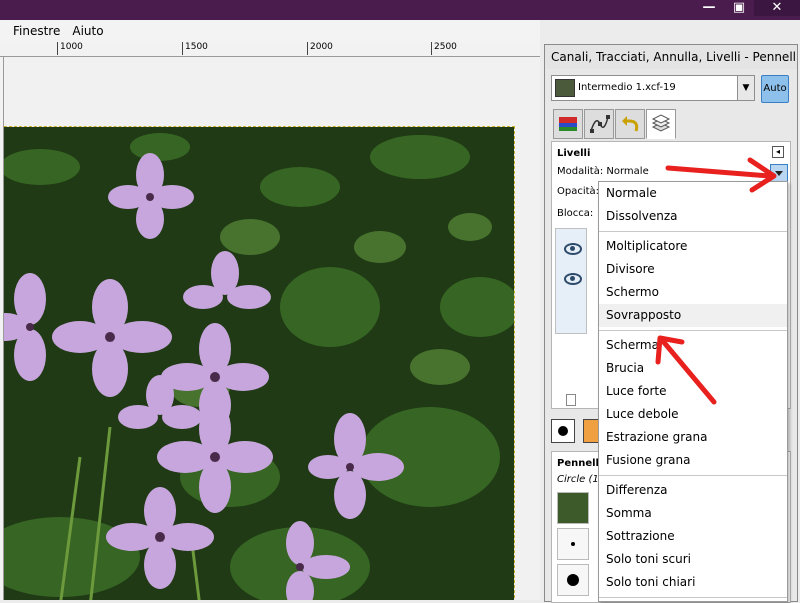  What do you see at coordinates (693, 216) in the screenshot?
I see `mode-option: Dissolvenza` at bounding box center [693, 216].